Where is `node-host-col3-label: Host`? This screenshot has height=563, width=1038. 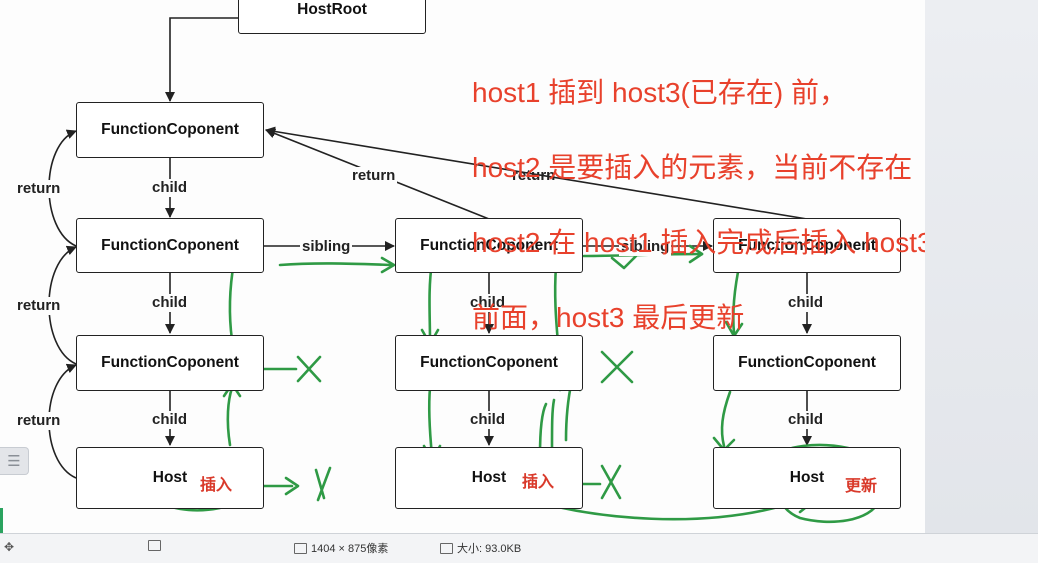
node-host-col3-label: Host is located at coordinates (807, 477).